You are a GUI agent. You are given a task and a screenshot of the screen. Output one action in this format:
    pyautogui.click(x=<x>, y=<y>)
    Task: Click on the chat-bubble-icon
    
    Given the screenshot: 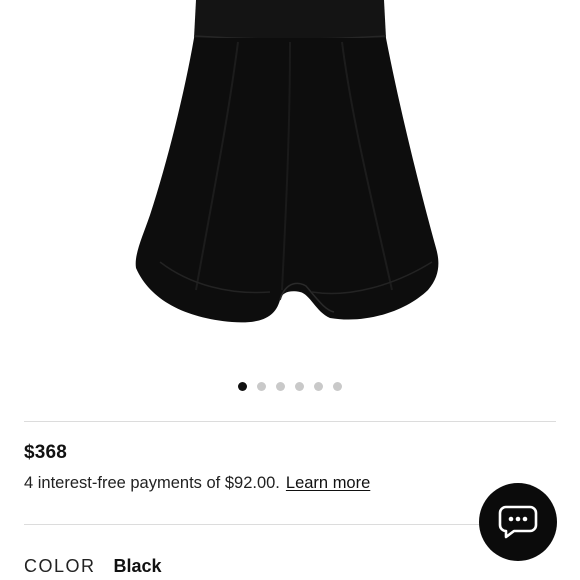 What is the action you would take?
    pyautogui.click(x=518, y=522)
    